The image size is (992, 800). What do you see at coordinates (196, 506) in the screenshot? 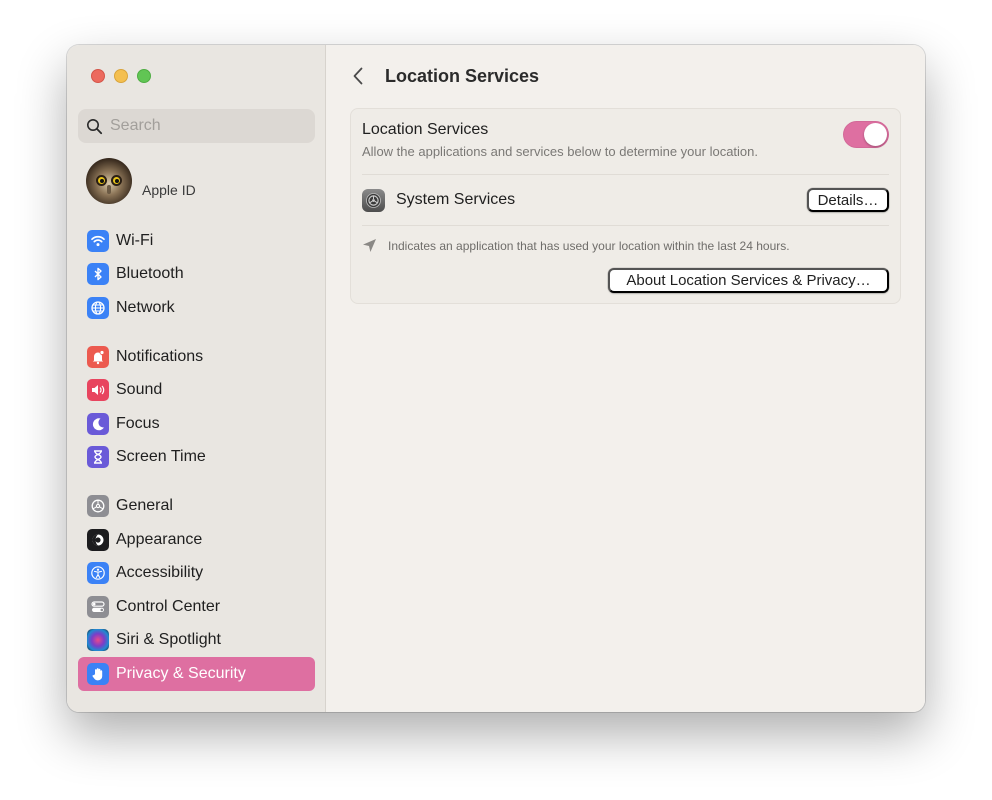
I see `sidebar-item-general: General` at bounding box center [196, 506].